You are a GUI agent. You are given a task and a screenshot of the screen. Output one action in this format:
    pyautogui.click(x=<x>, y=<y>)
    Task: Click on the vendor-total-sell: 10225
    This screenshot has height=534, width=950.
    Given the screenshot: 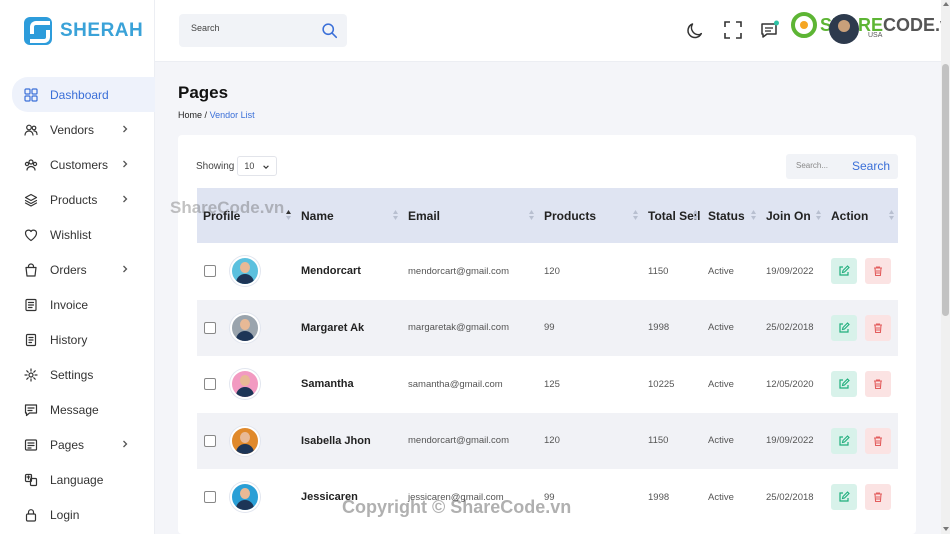 What is the action you would take?
    pyautogui.click(x=661, y=384)
    